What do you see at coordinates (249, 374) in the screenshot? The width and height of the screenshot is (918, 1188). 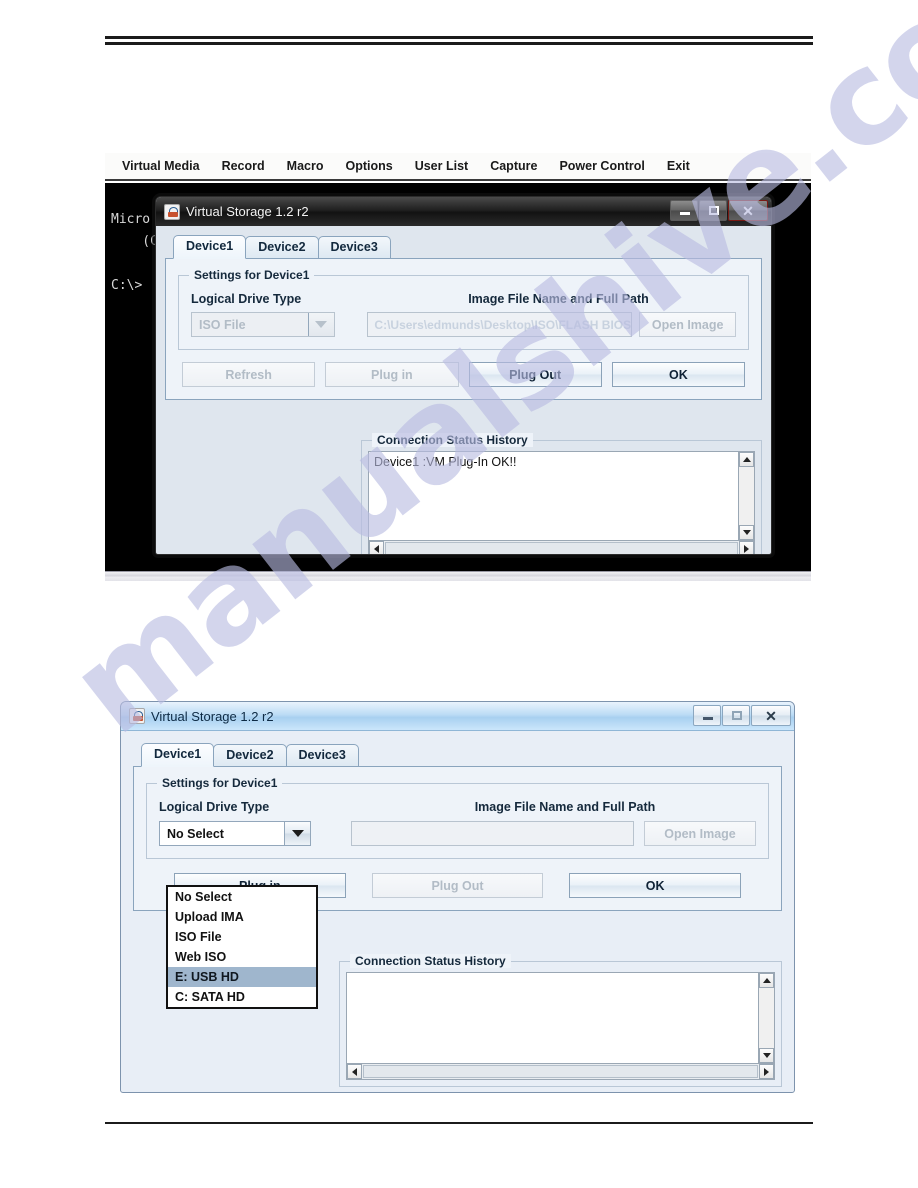 I see `refresh-button: Refresh` at bounding box center [249, 374].